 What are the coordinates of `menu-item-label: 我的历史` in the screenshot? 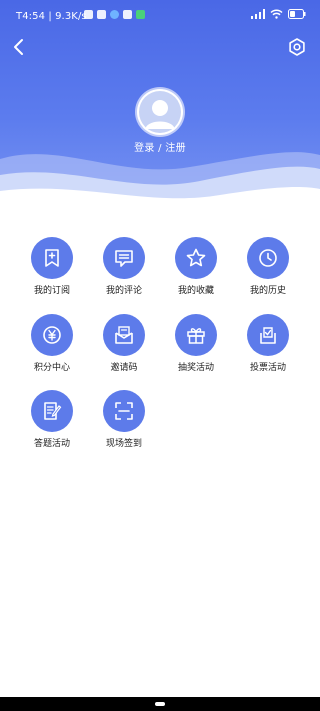 It's located at (267, 291).